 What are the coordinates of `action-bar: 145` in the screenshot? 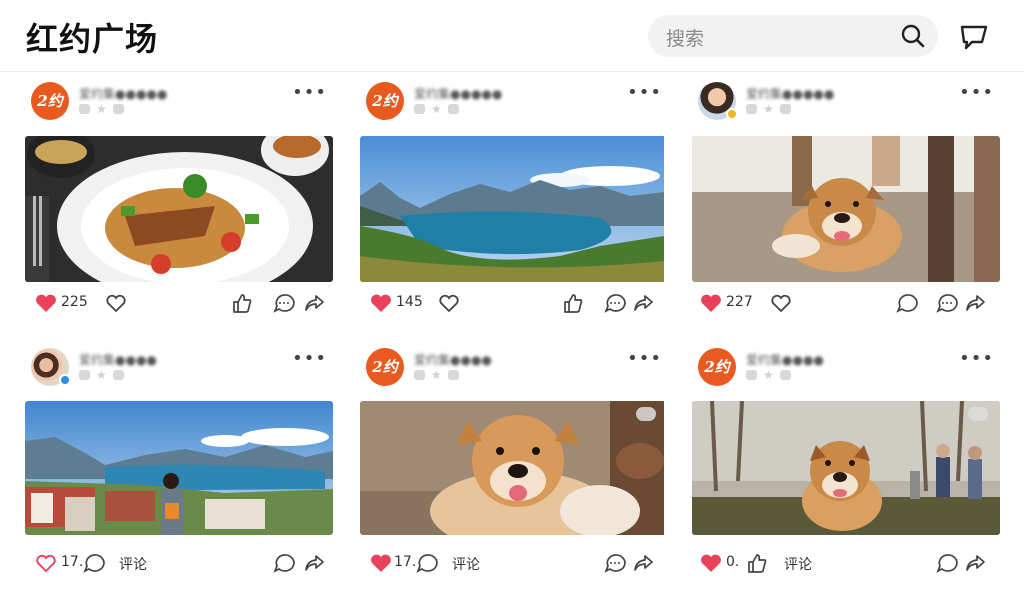 It's located at (514, 303).